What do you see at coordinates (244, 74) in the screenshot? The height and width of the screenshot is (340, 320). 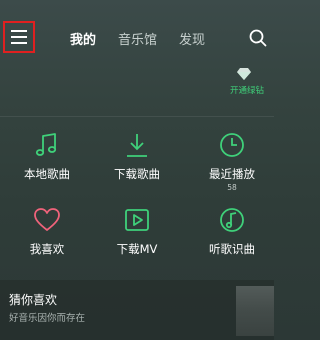 I see `diamond-icon` at bounding box center [244, 74].